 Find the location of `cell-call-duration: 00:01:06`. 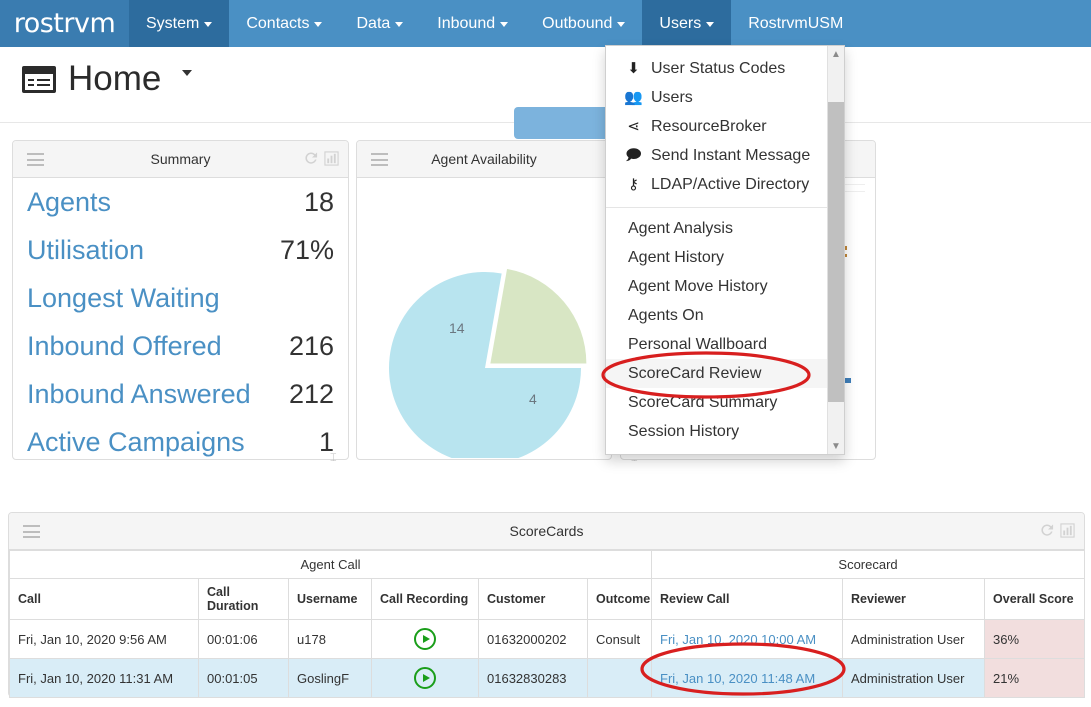

cell-call-duration: 00:01:06 is located at coordinates (243, 639).